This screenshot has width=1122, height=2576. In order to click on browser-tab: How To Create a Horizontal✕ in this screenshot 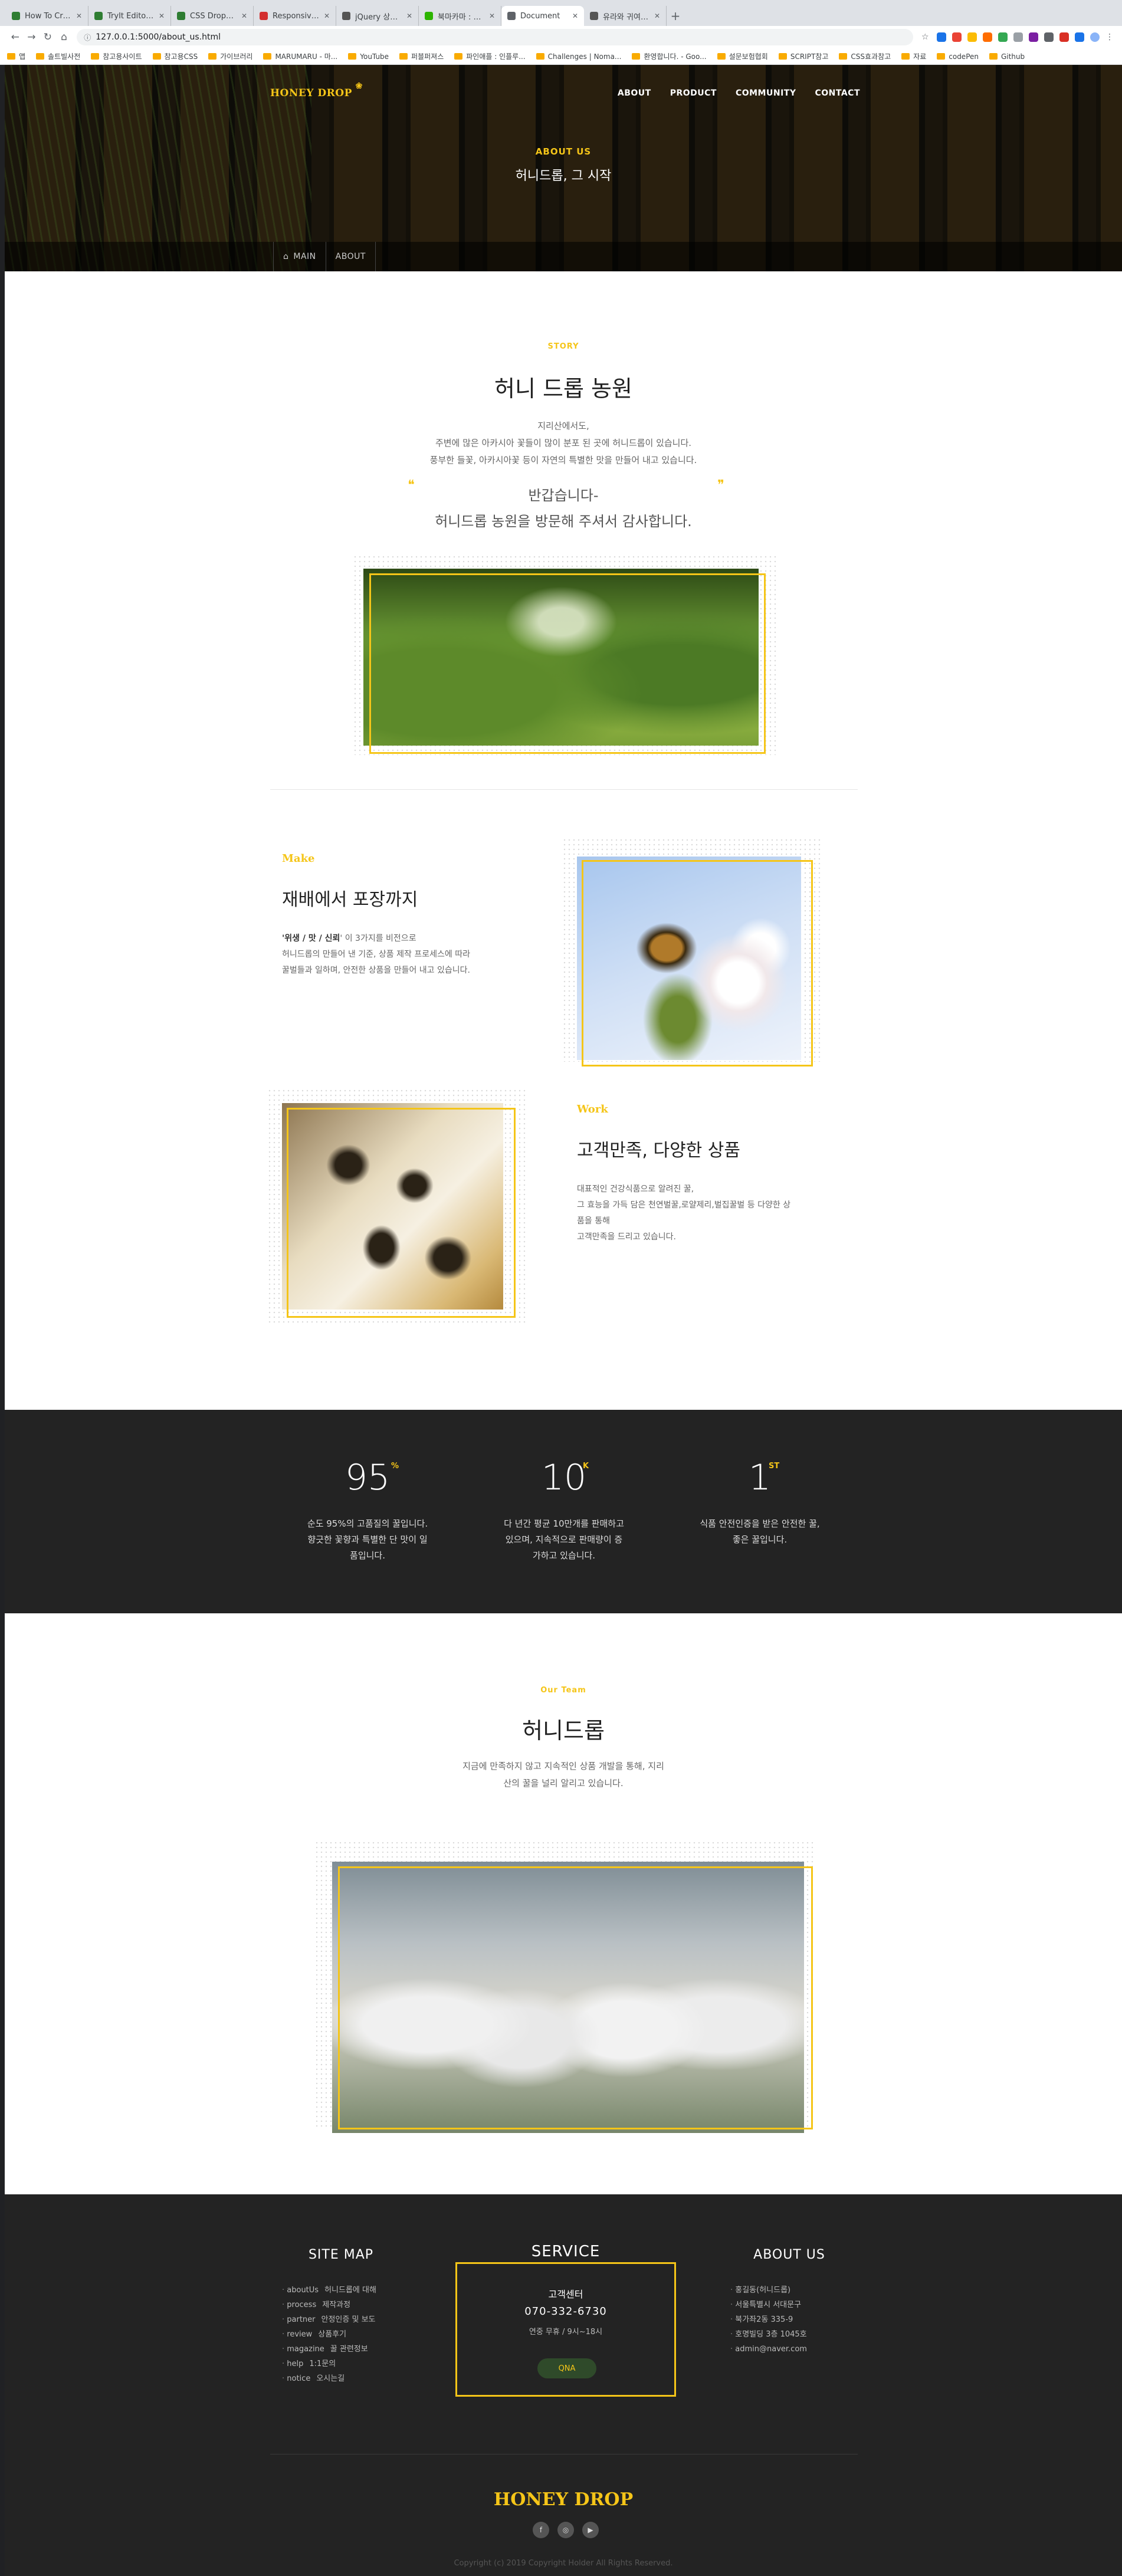, I will do `click(47, 16)`.